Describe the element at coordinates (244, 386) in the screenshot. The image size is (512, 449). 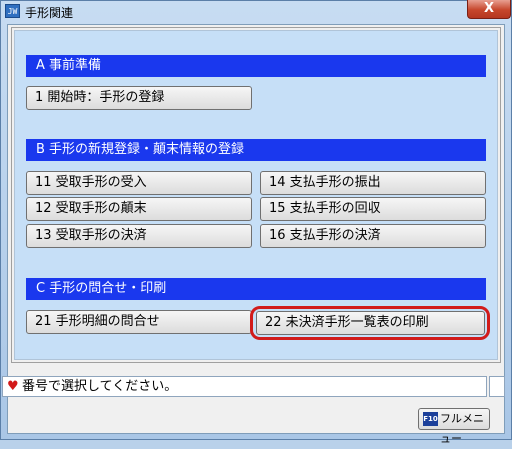
I see `status-bar: ♥ 番号で選択してください。` at that location.